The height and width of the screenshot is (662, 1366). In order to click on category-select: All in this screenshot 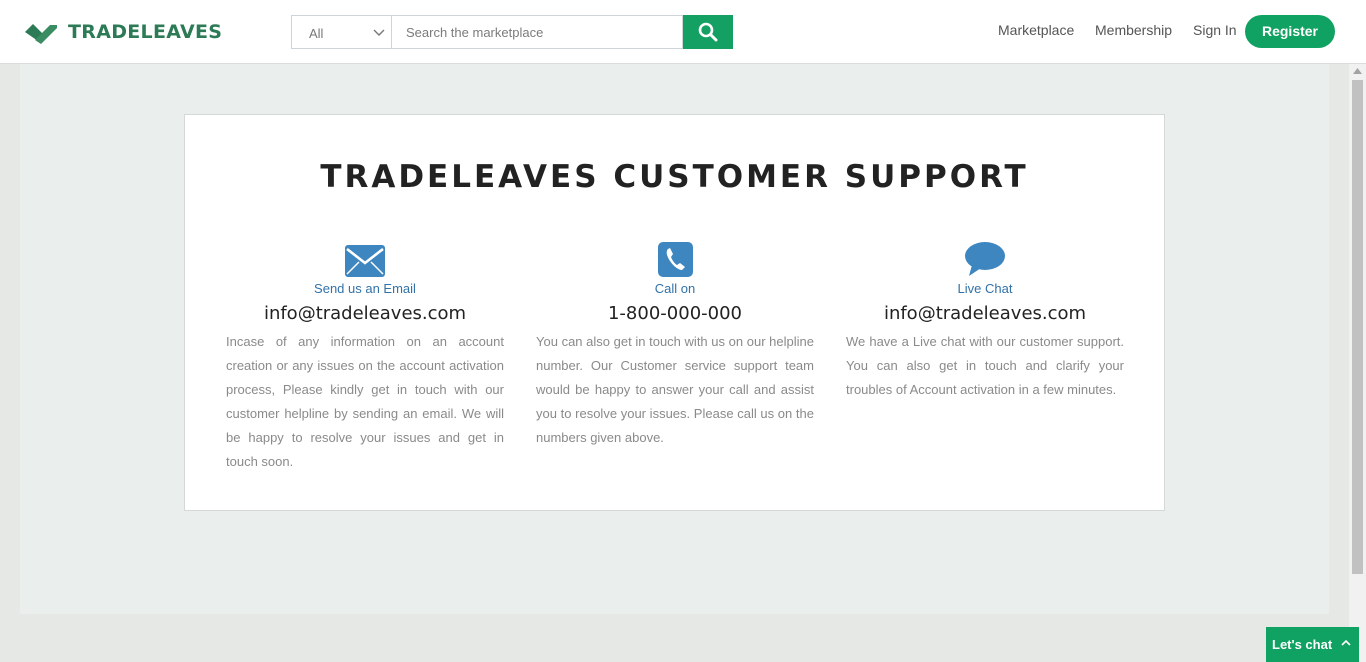, I will do `click(341, 32)`.